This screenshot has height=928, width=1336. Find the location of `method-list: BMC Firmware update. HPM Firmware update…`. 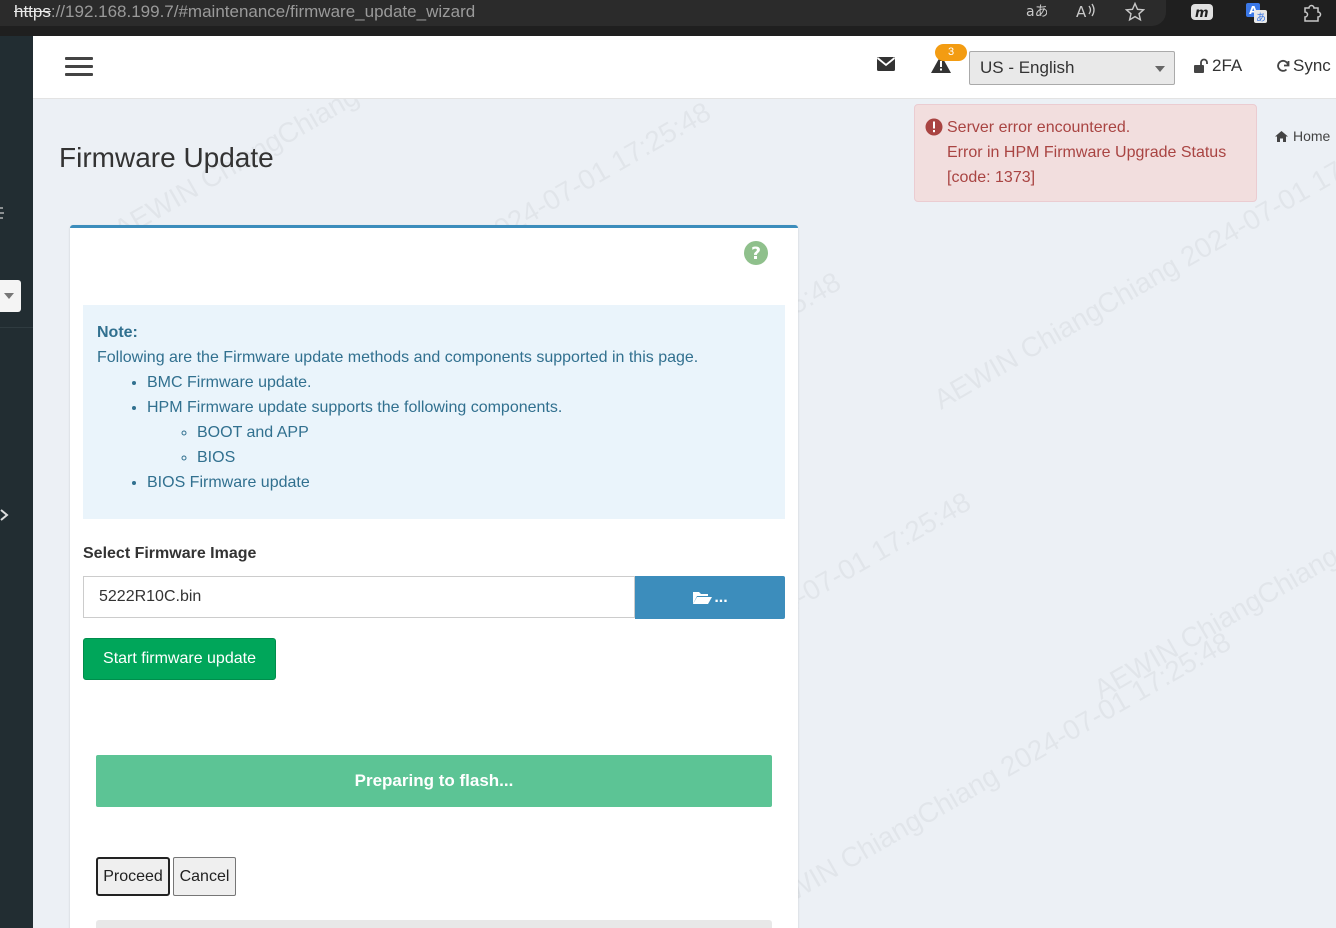

method-list: BMC Firmware update. HPM Firmware update… is located at coordinates (434, 432).